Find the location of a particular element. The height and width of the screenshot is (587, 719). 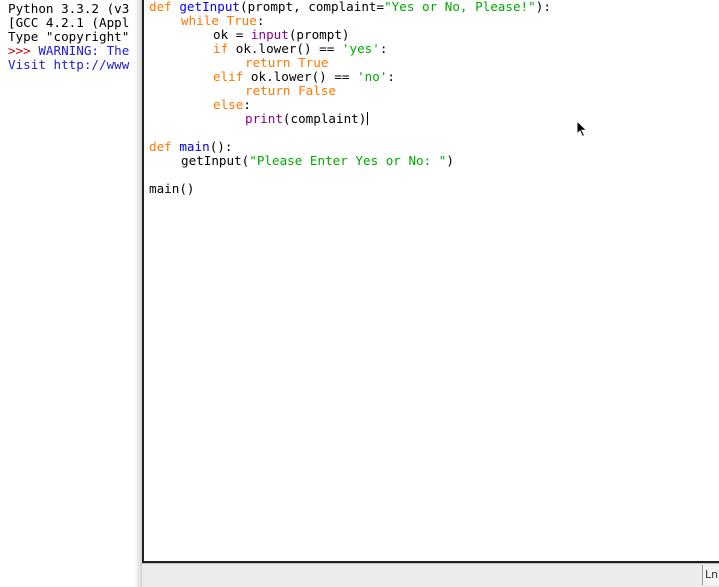

code-line-11: def main(): is located at coordinates (190, 147).